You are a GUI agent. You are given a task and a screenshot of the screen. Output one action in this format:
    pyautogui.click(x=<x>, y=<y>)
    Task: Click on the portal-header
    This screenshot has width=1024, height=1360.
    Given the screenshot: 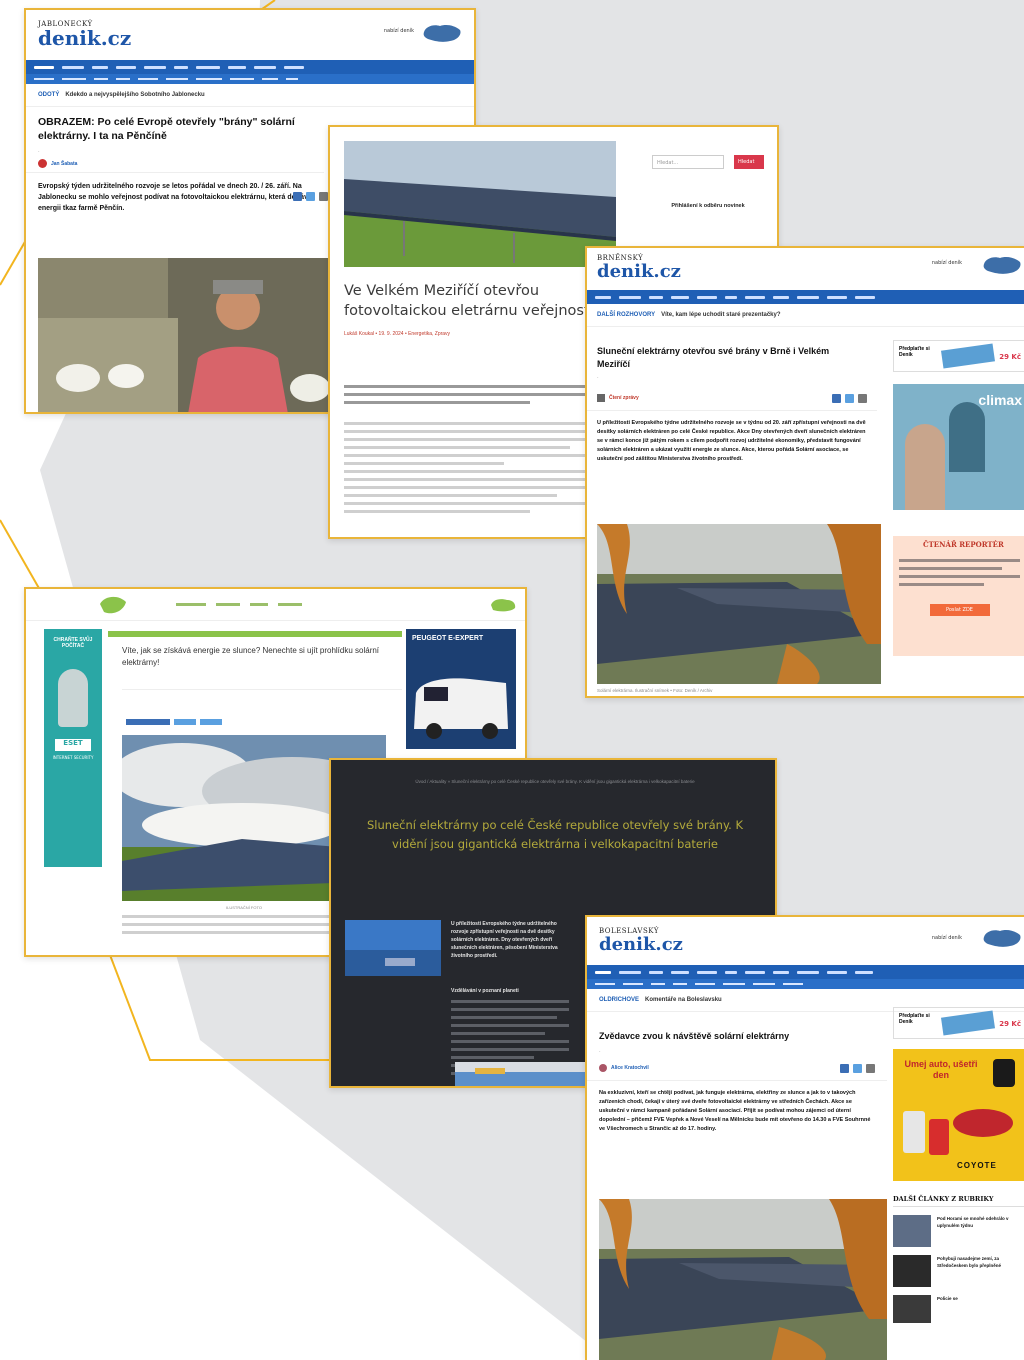 What is the action you would take?
    pyautogui.click(x=275, y=605)
    